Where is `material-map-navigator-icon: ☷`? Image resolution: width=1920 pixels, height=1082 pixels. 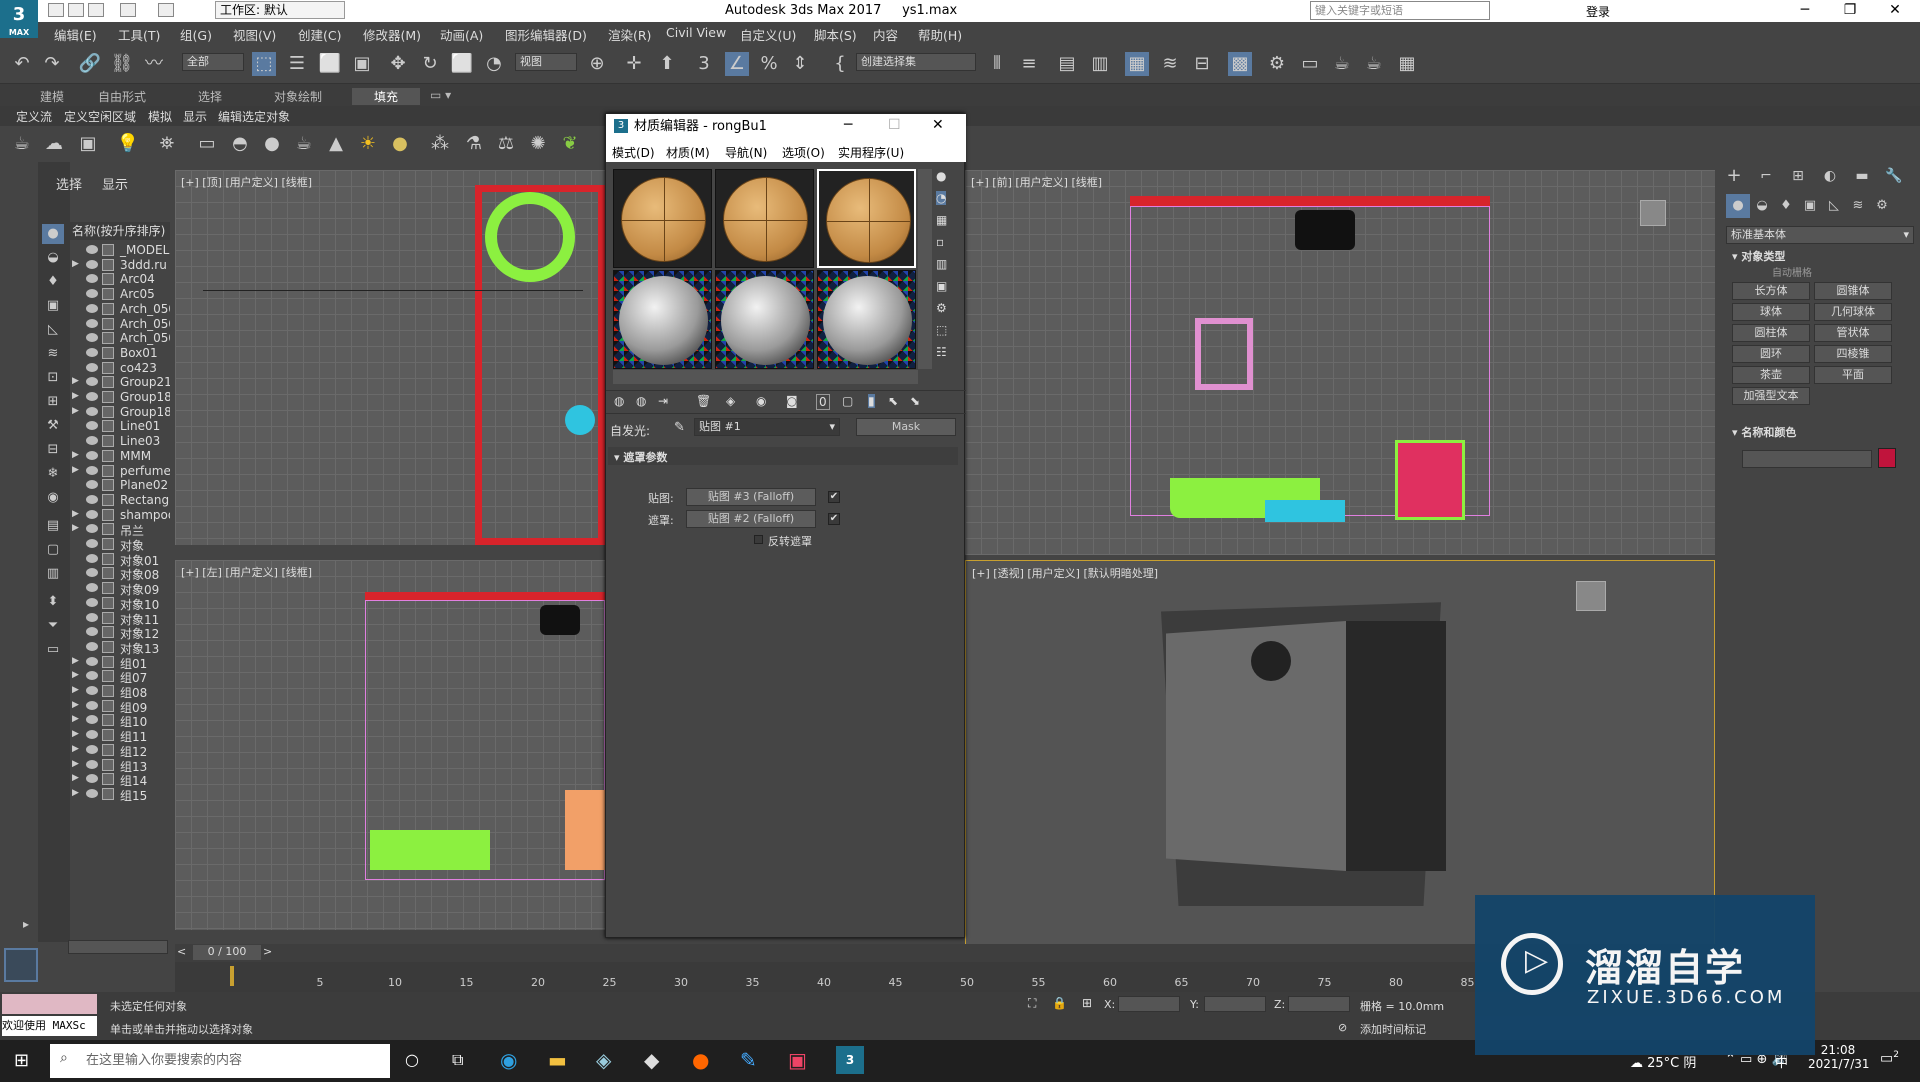
material-map-navigator-icon: ☷ is located at coordinates (941, 352).